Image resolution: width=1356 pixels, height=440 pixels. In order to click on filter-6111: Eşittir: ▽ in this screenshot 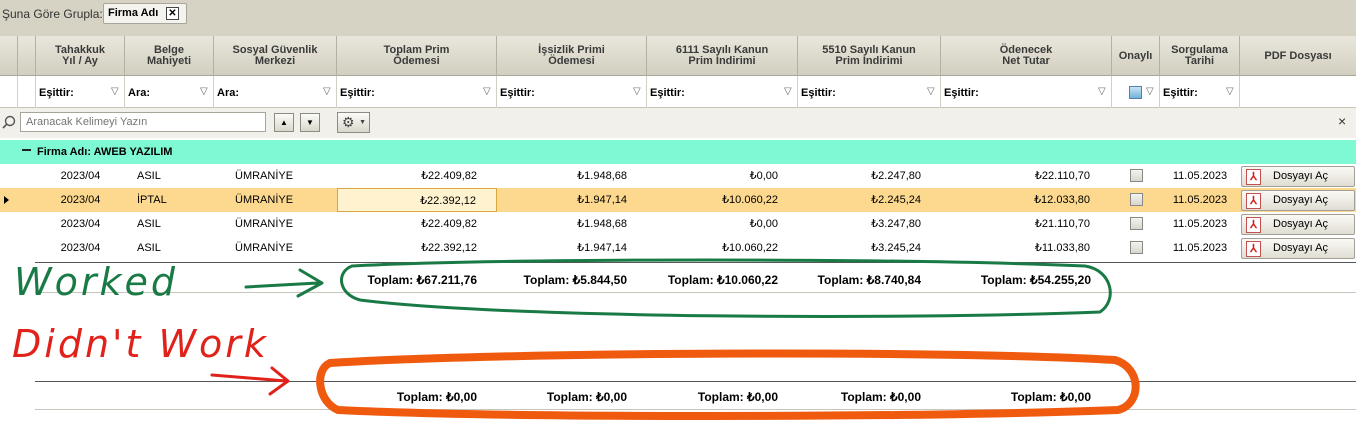, I will do `click(722, 92)`.